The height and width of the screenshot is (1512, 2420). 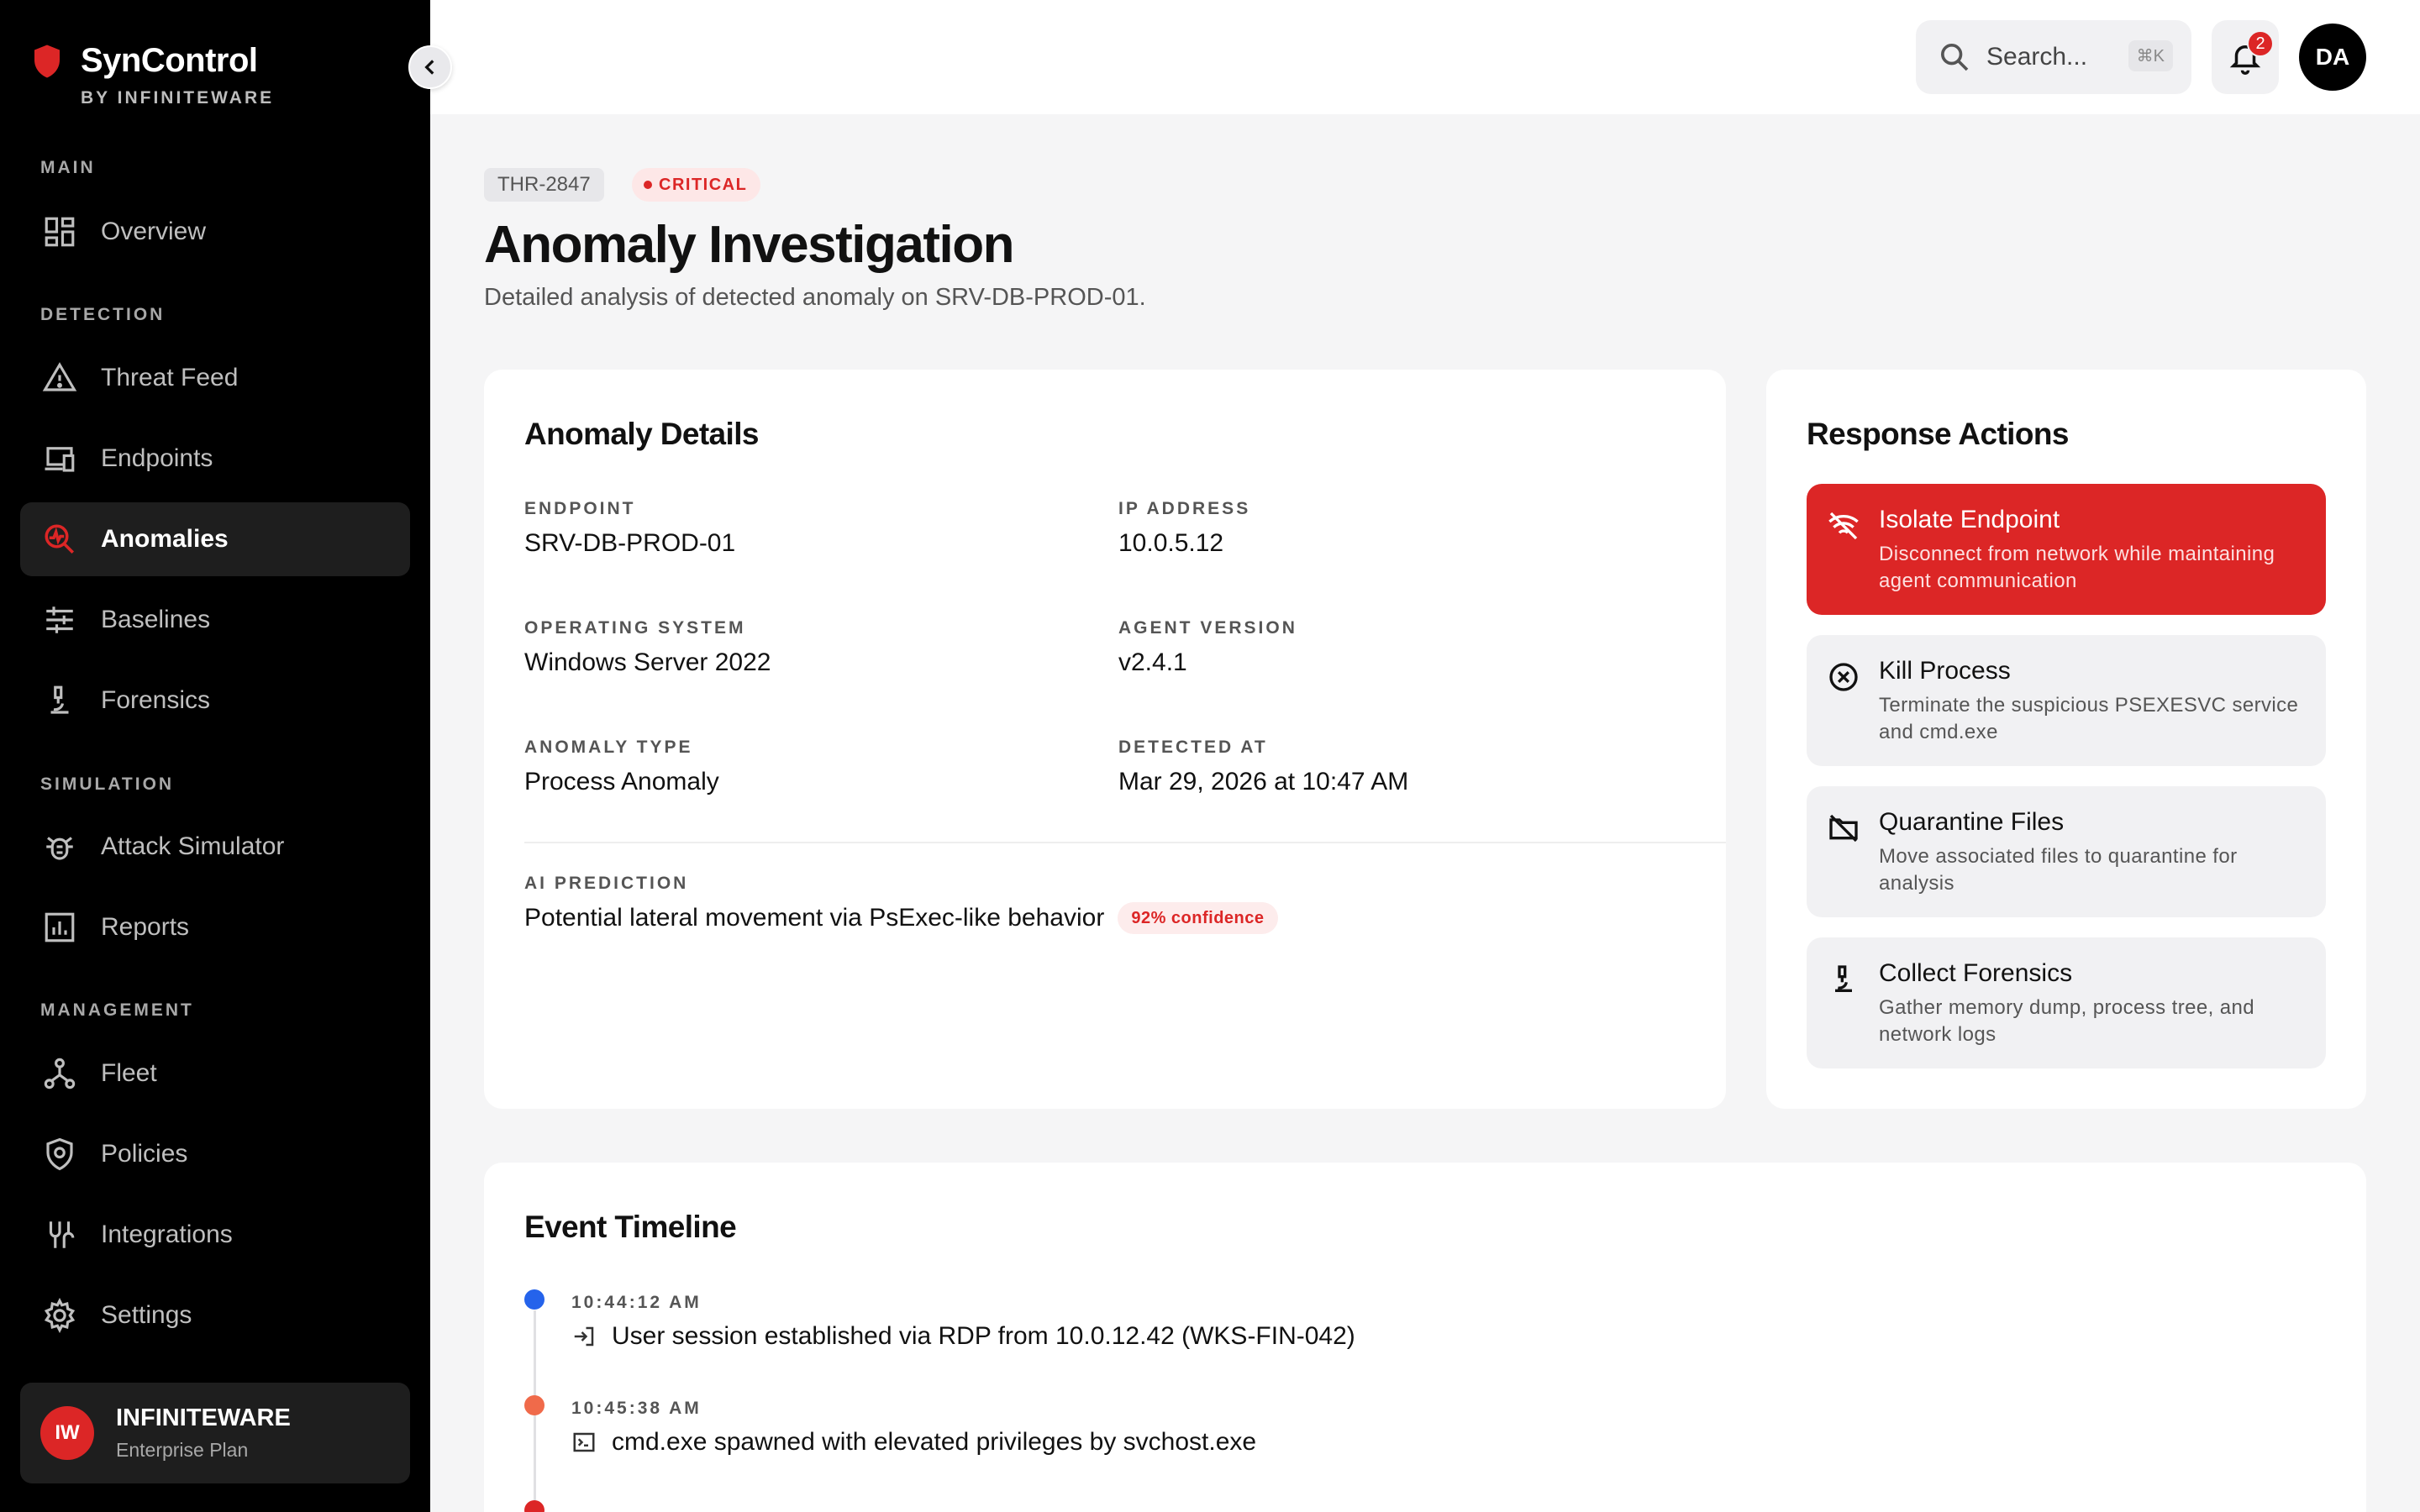 I want to click on confidence-badge: 92% confidence, so click(x=1198, y=918).